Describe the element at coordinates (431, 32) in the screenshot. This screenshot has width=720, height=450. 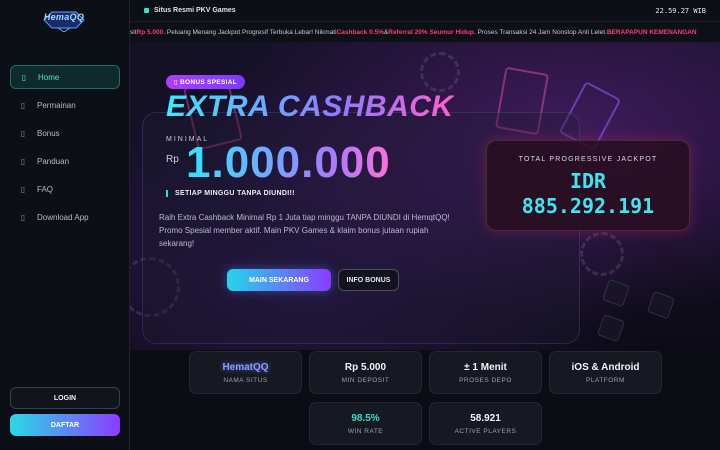
I see `ticker-highlight: Referral 20% Seumur Hidup` at that location.